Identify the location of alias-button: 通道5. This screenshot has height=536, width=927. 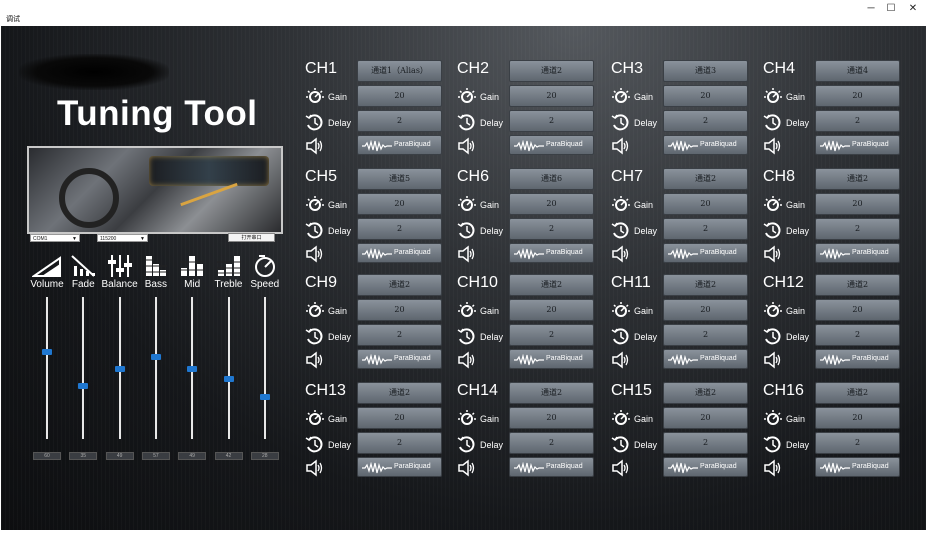
(399, 179).